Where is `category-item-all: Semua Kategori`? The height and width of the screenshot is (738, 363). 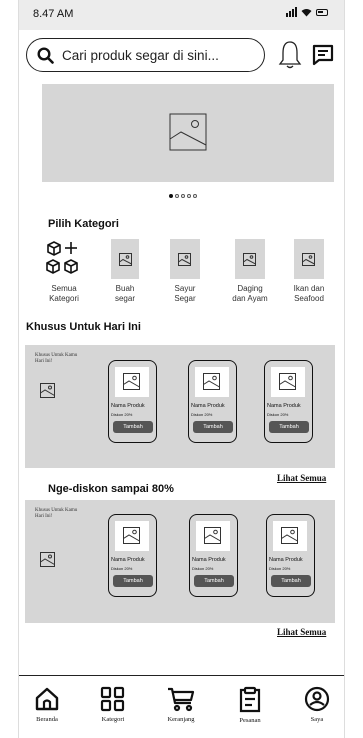
category-item-all: Semua Kategori is located at coordinates (64, 271).